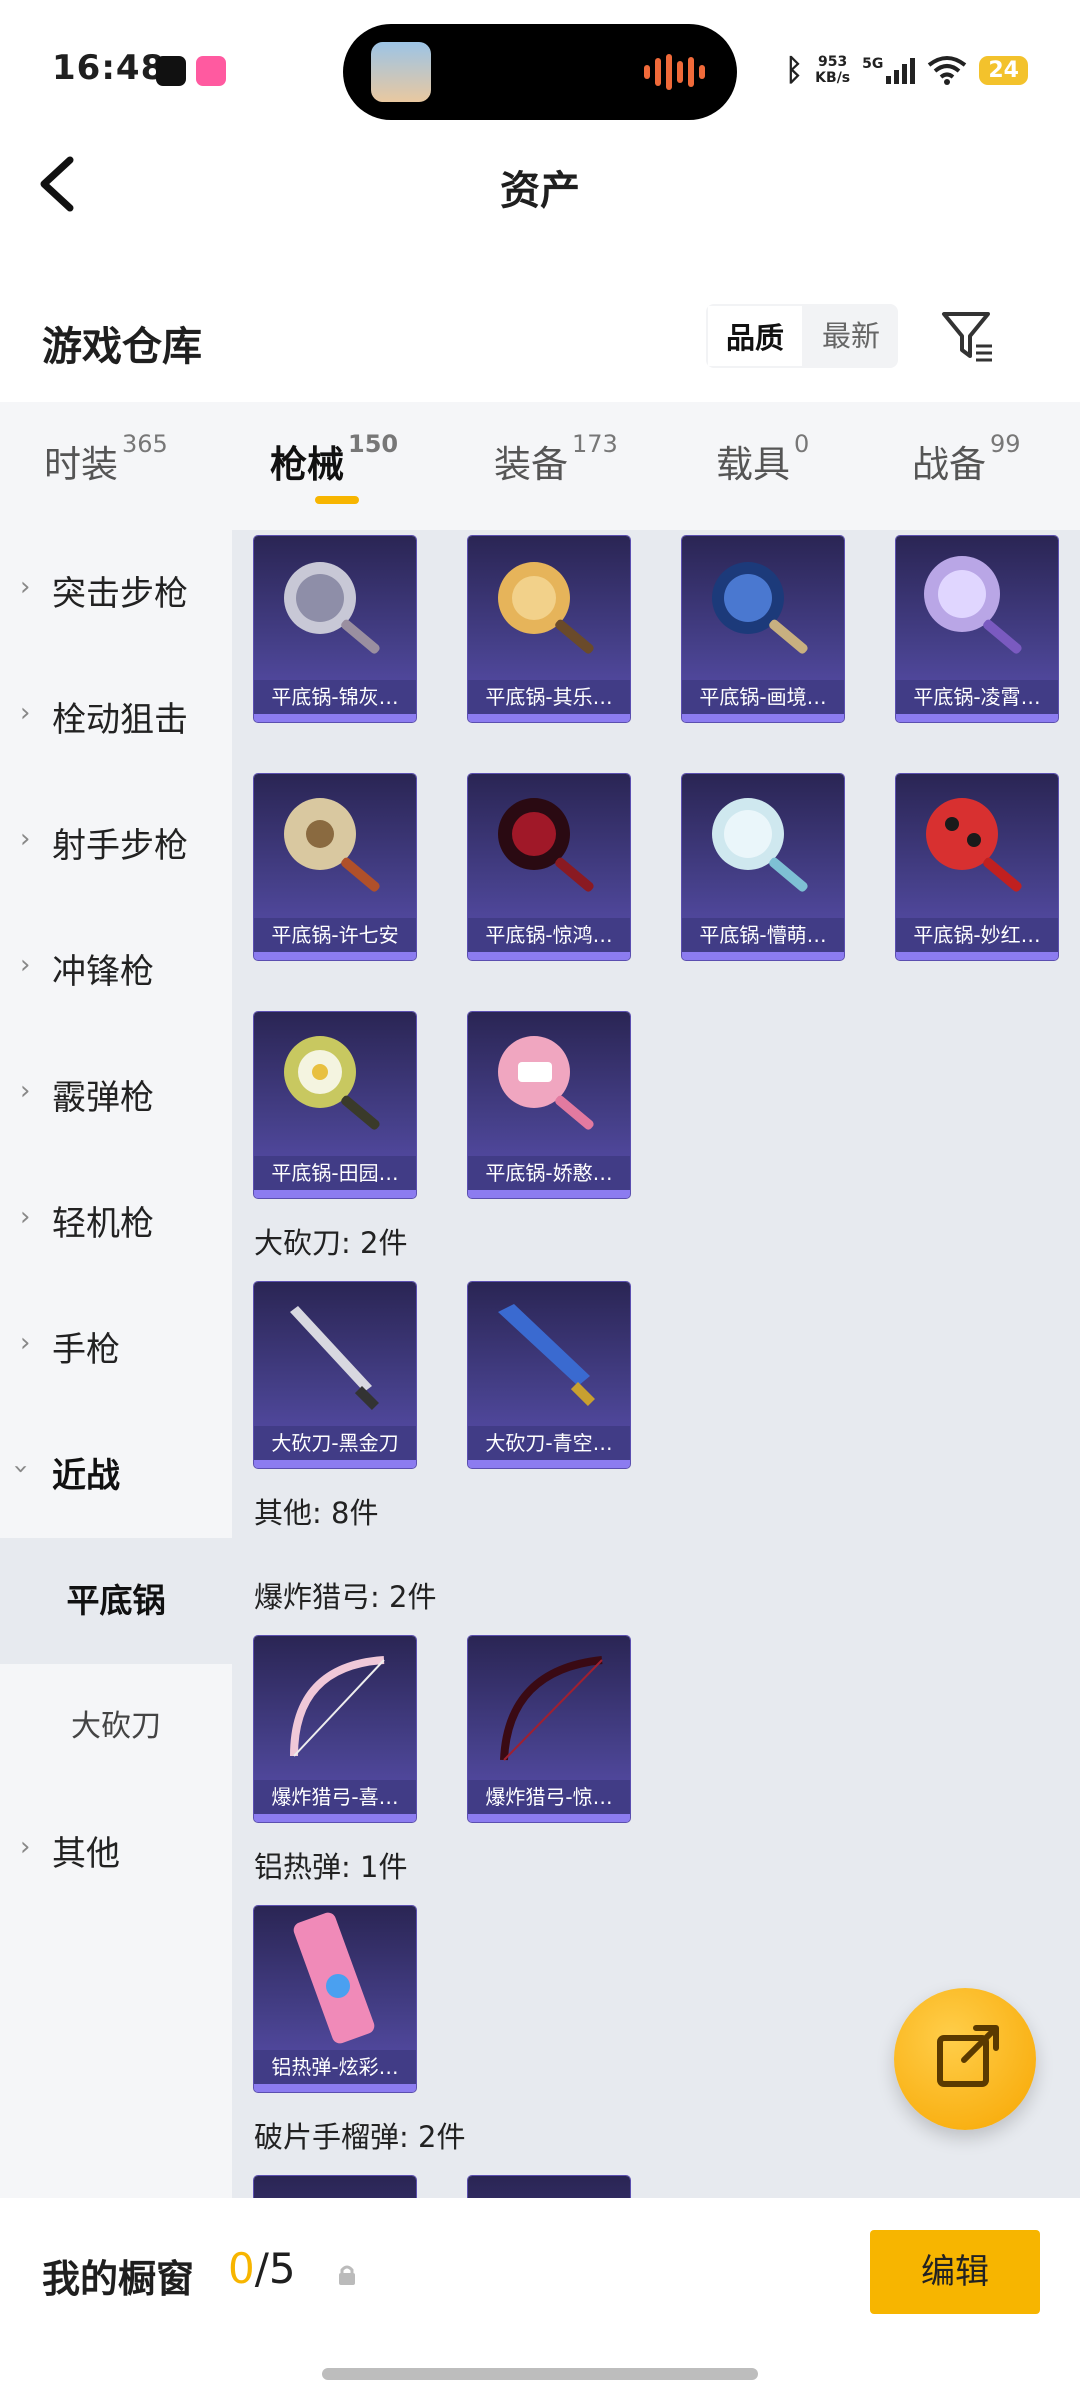 This screenshot has width=1080, height=2400. Describe the element at coordinates (118, 2279) in the screenshot. I see `showcase-title: 我的橱窗` at that location.